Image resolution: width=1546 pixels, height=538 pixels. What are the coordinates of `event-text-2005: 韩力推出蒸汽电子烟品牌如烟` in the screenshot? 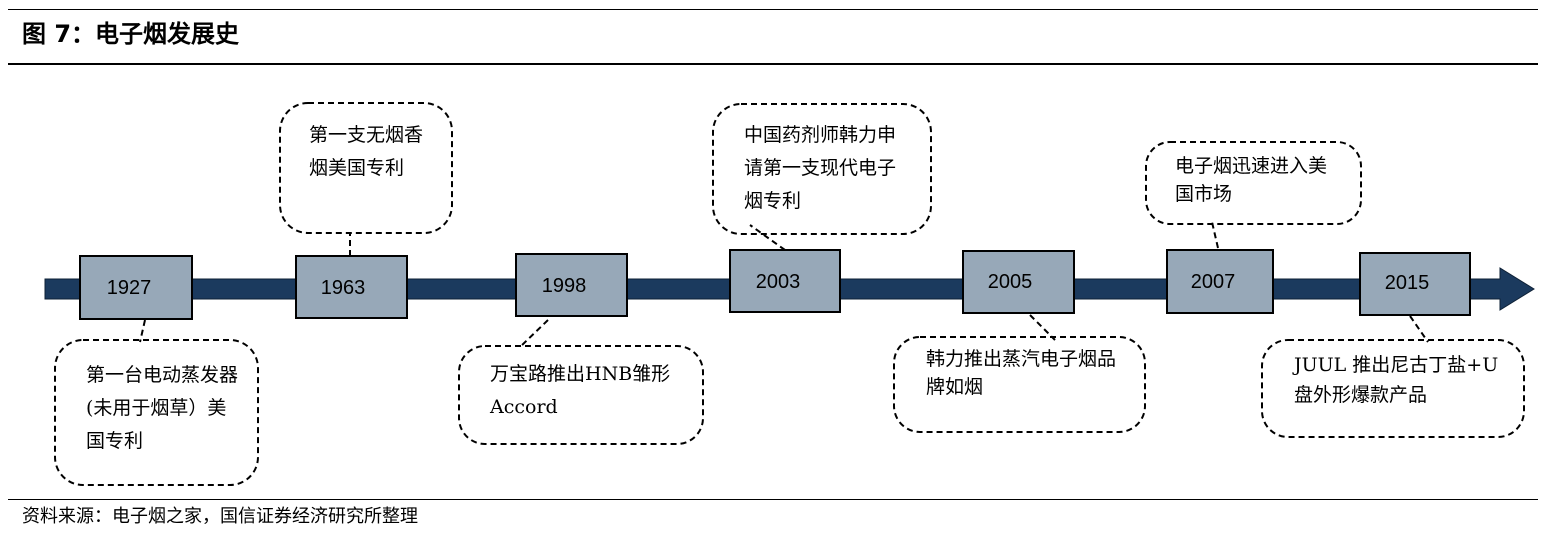 It's located at (1021, 373).